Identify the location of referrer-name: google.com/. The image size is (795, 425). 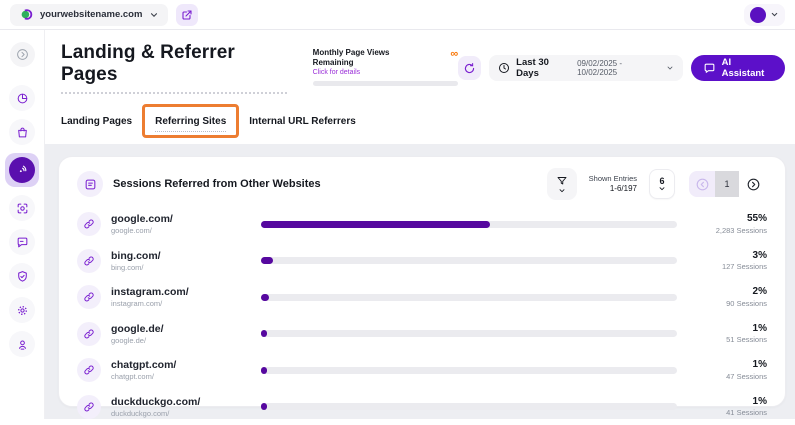
(181, 219).